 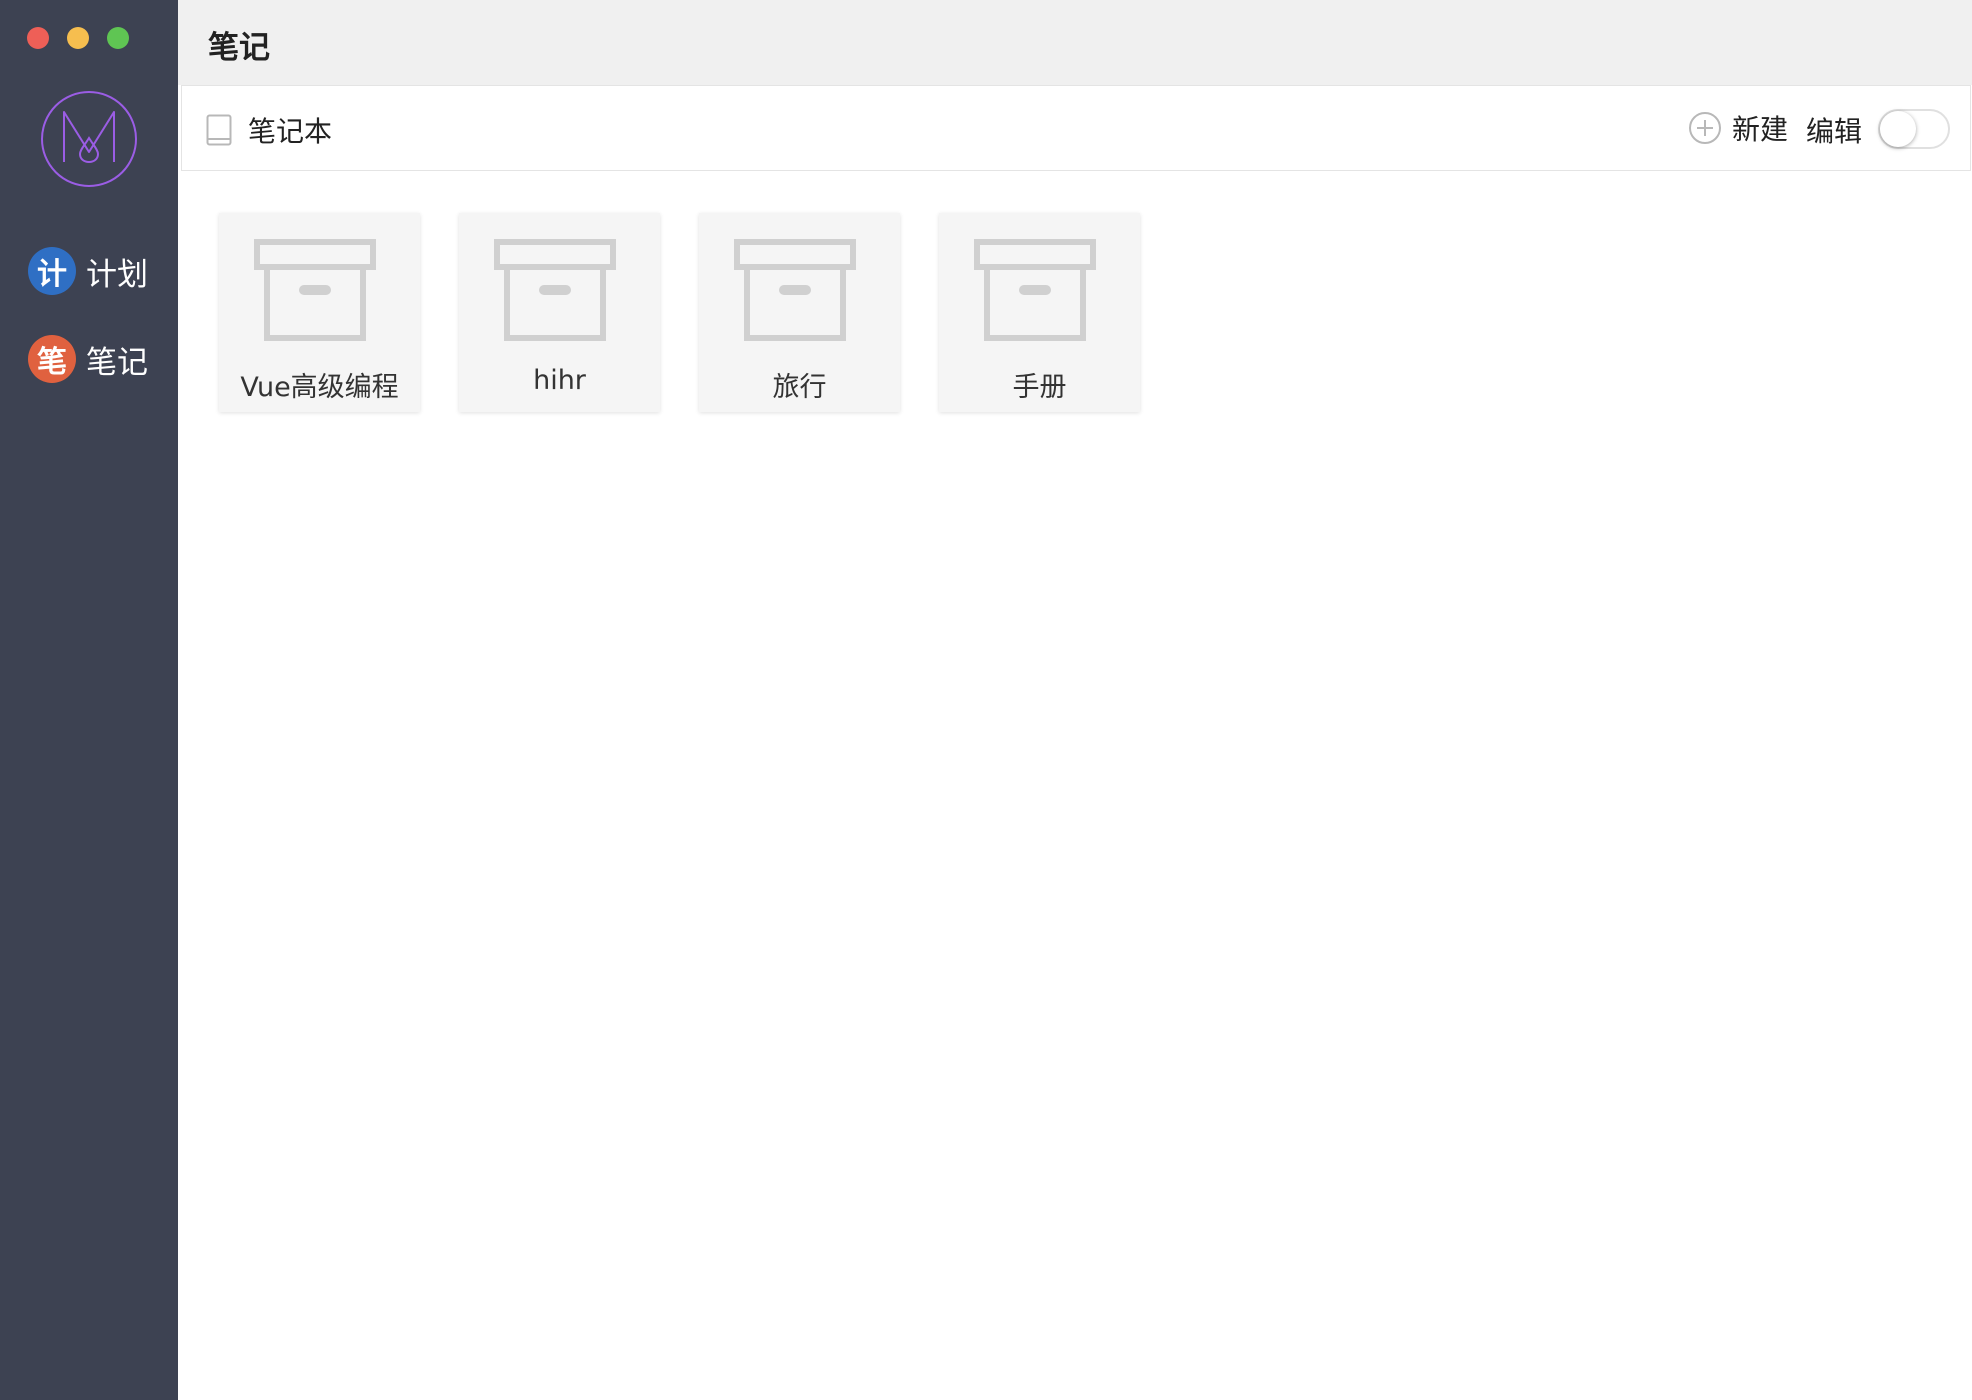 What do you see at coordinates (1898, 129) in the screenshot?
I see `toggle-knob` at bounding box center [1898, 129].